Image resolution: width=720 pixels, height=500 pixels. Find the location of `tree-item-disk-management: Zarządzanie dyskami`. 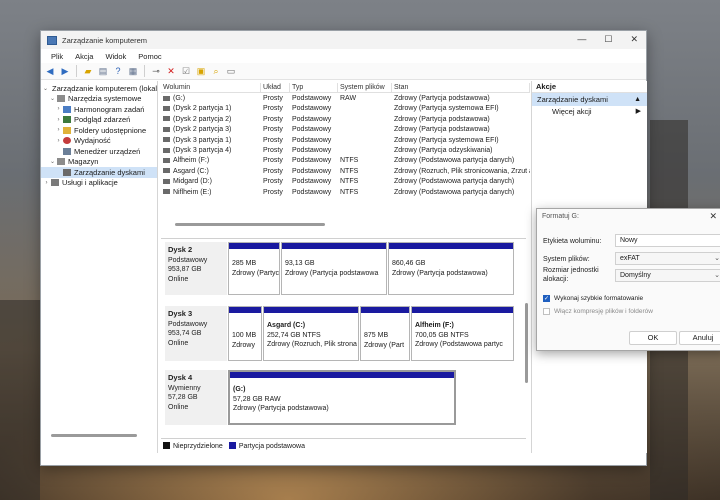

tree-item-disk-management: Zarządzanie dyskami is located at coordinates (99, 172).